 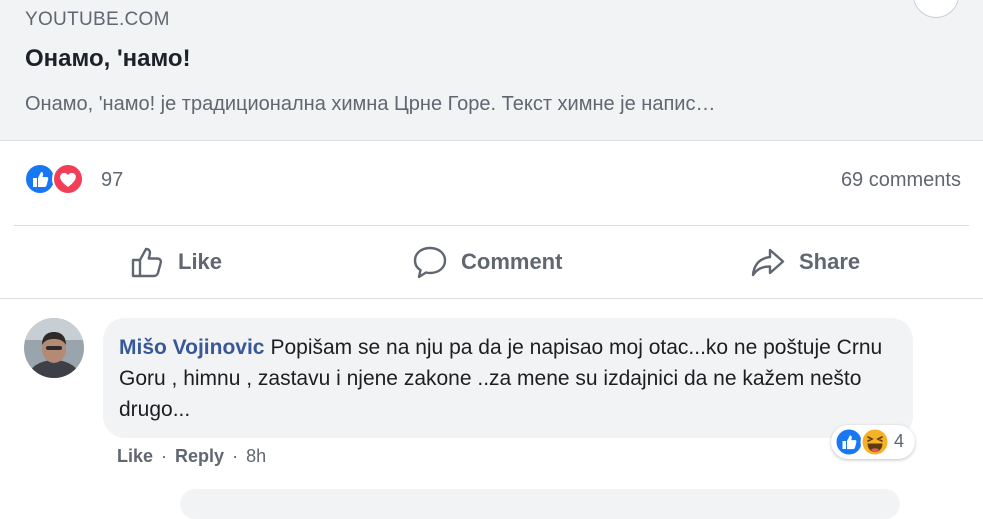 I want to click on share-button-label: Share, so click(x=830, y=261).